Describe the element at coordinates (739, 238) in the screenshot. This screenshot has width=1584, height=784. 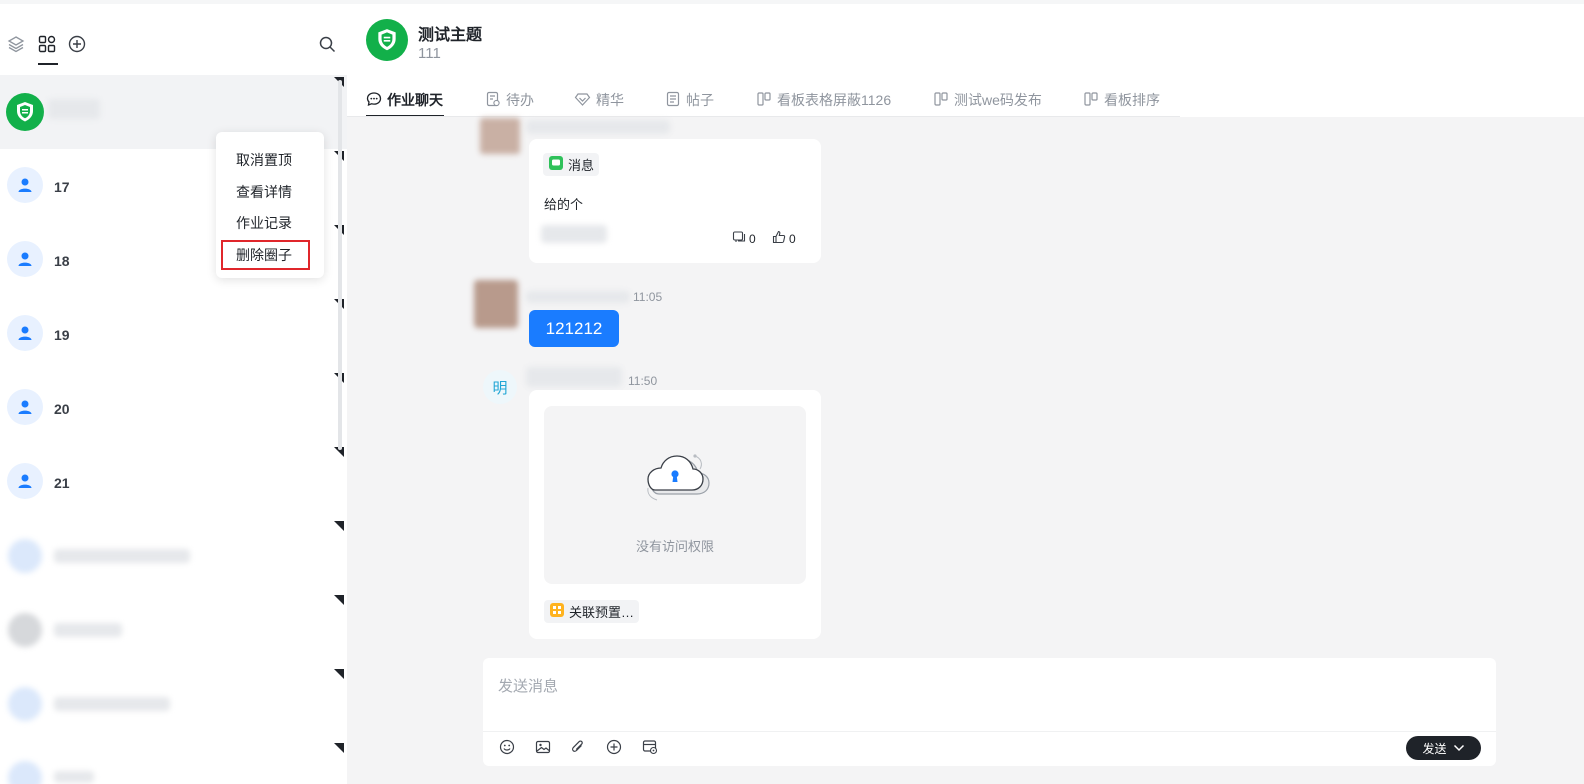
I see `comment-icon` at that location.